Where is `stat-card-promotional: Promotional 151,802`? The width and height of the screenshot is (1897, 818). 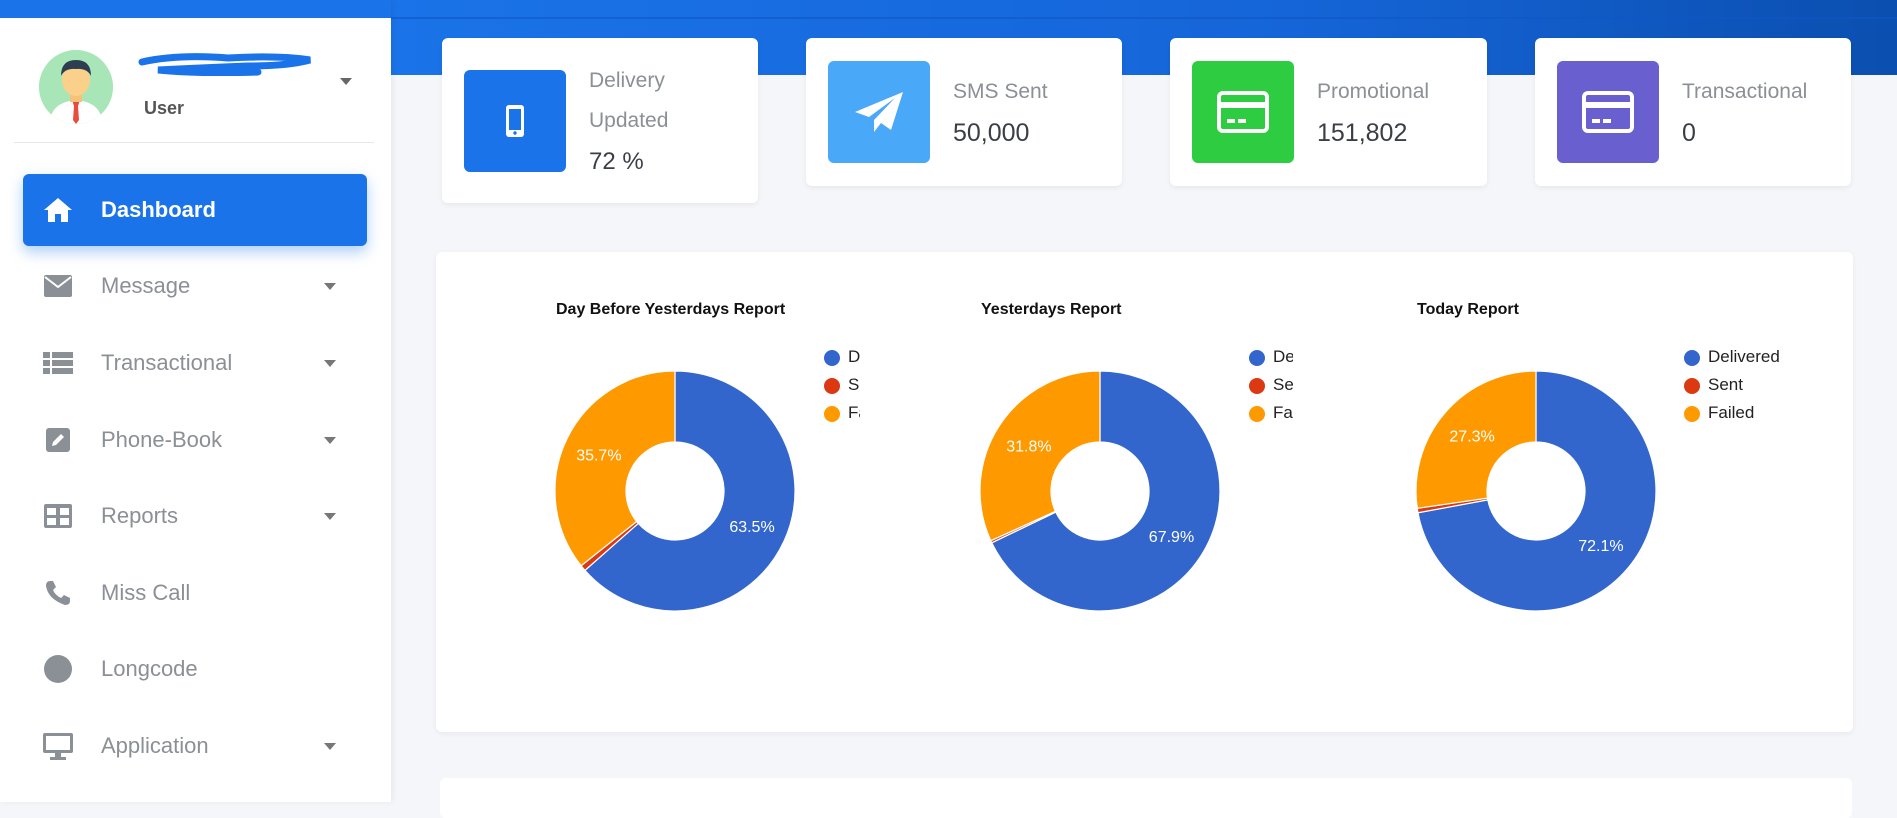 stat-card-promotional: Promotional 151,802 is located at coordinates (1328, 112).